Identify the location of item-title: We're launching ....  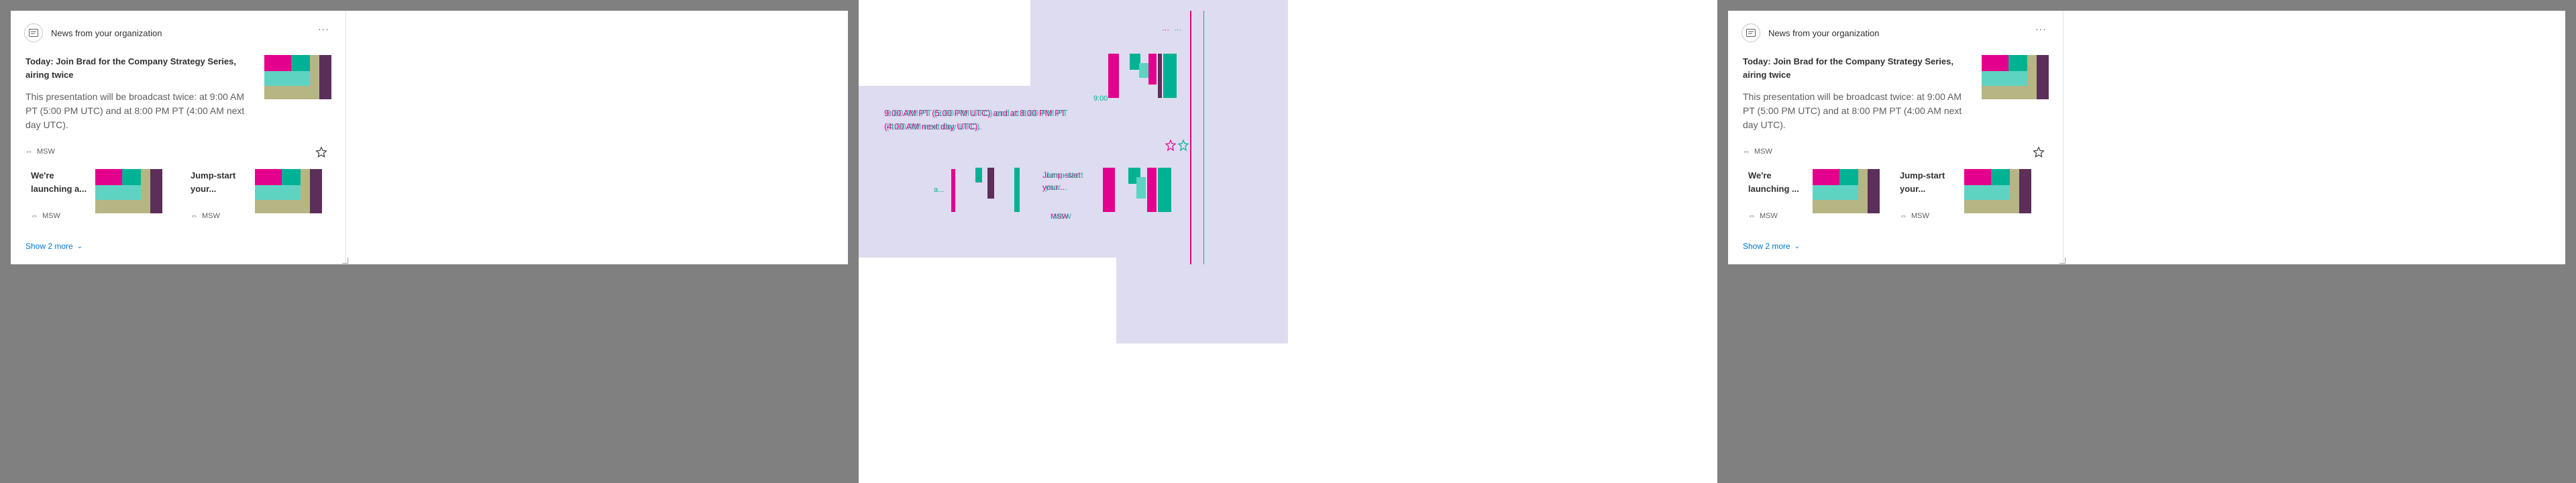
(1778, 182).